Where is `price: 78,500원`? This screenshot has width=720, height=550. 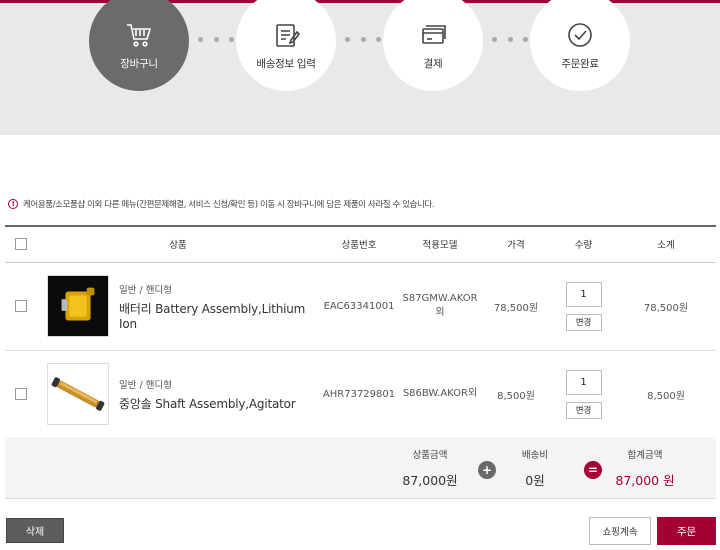 price: 78,500원 is located at coordinates (516, 306).